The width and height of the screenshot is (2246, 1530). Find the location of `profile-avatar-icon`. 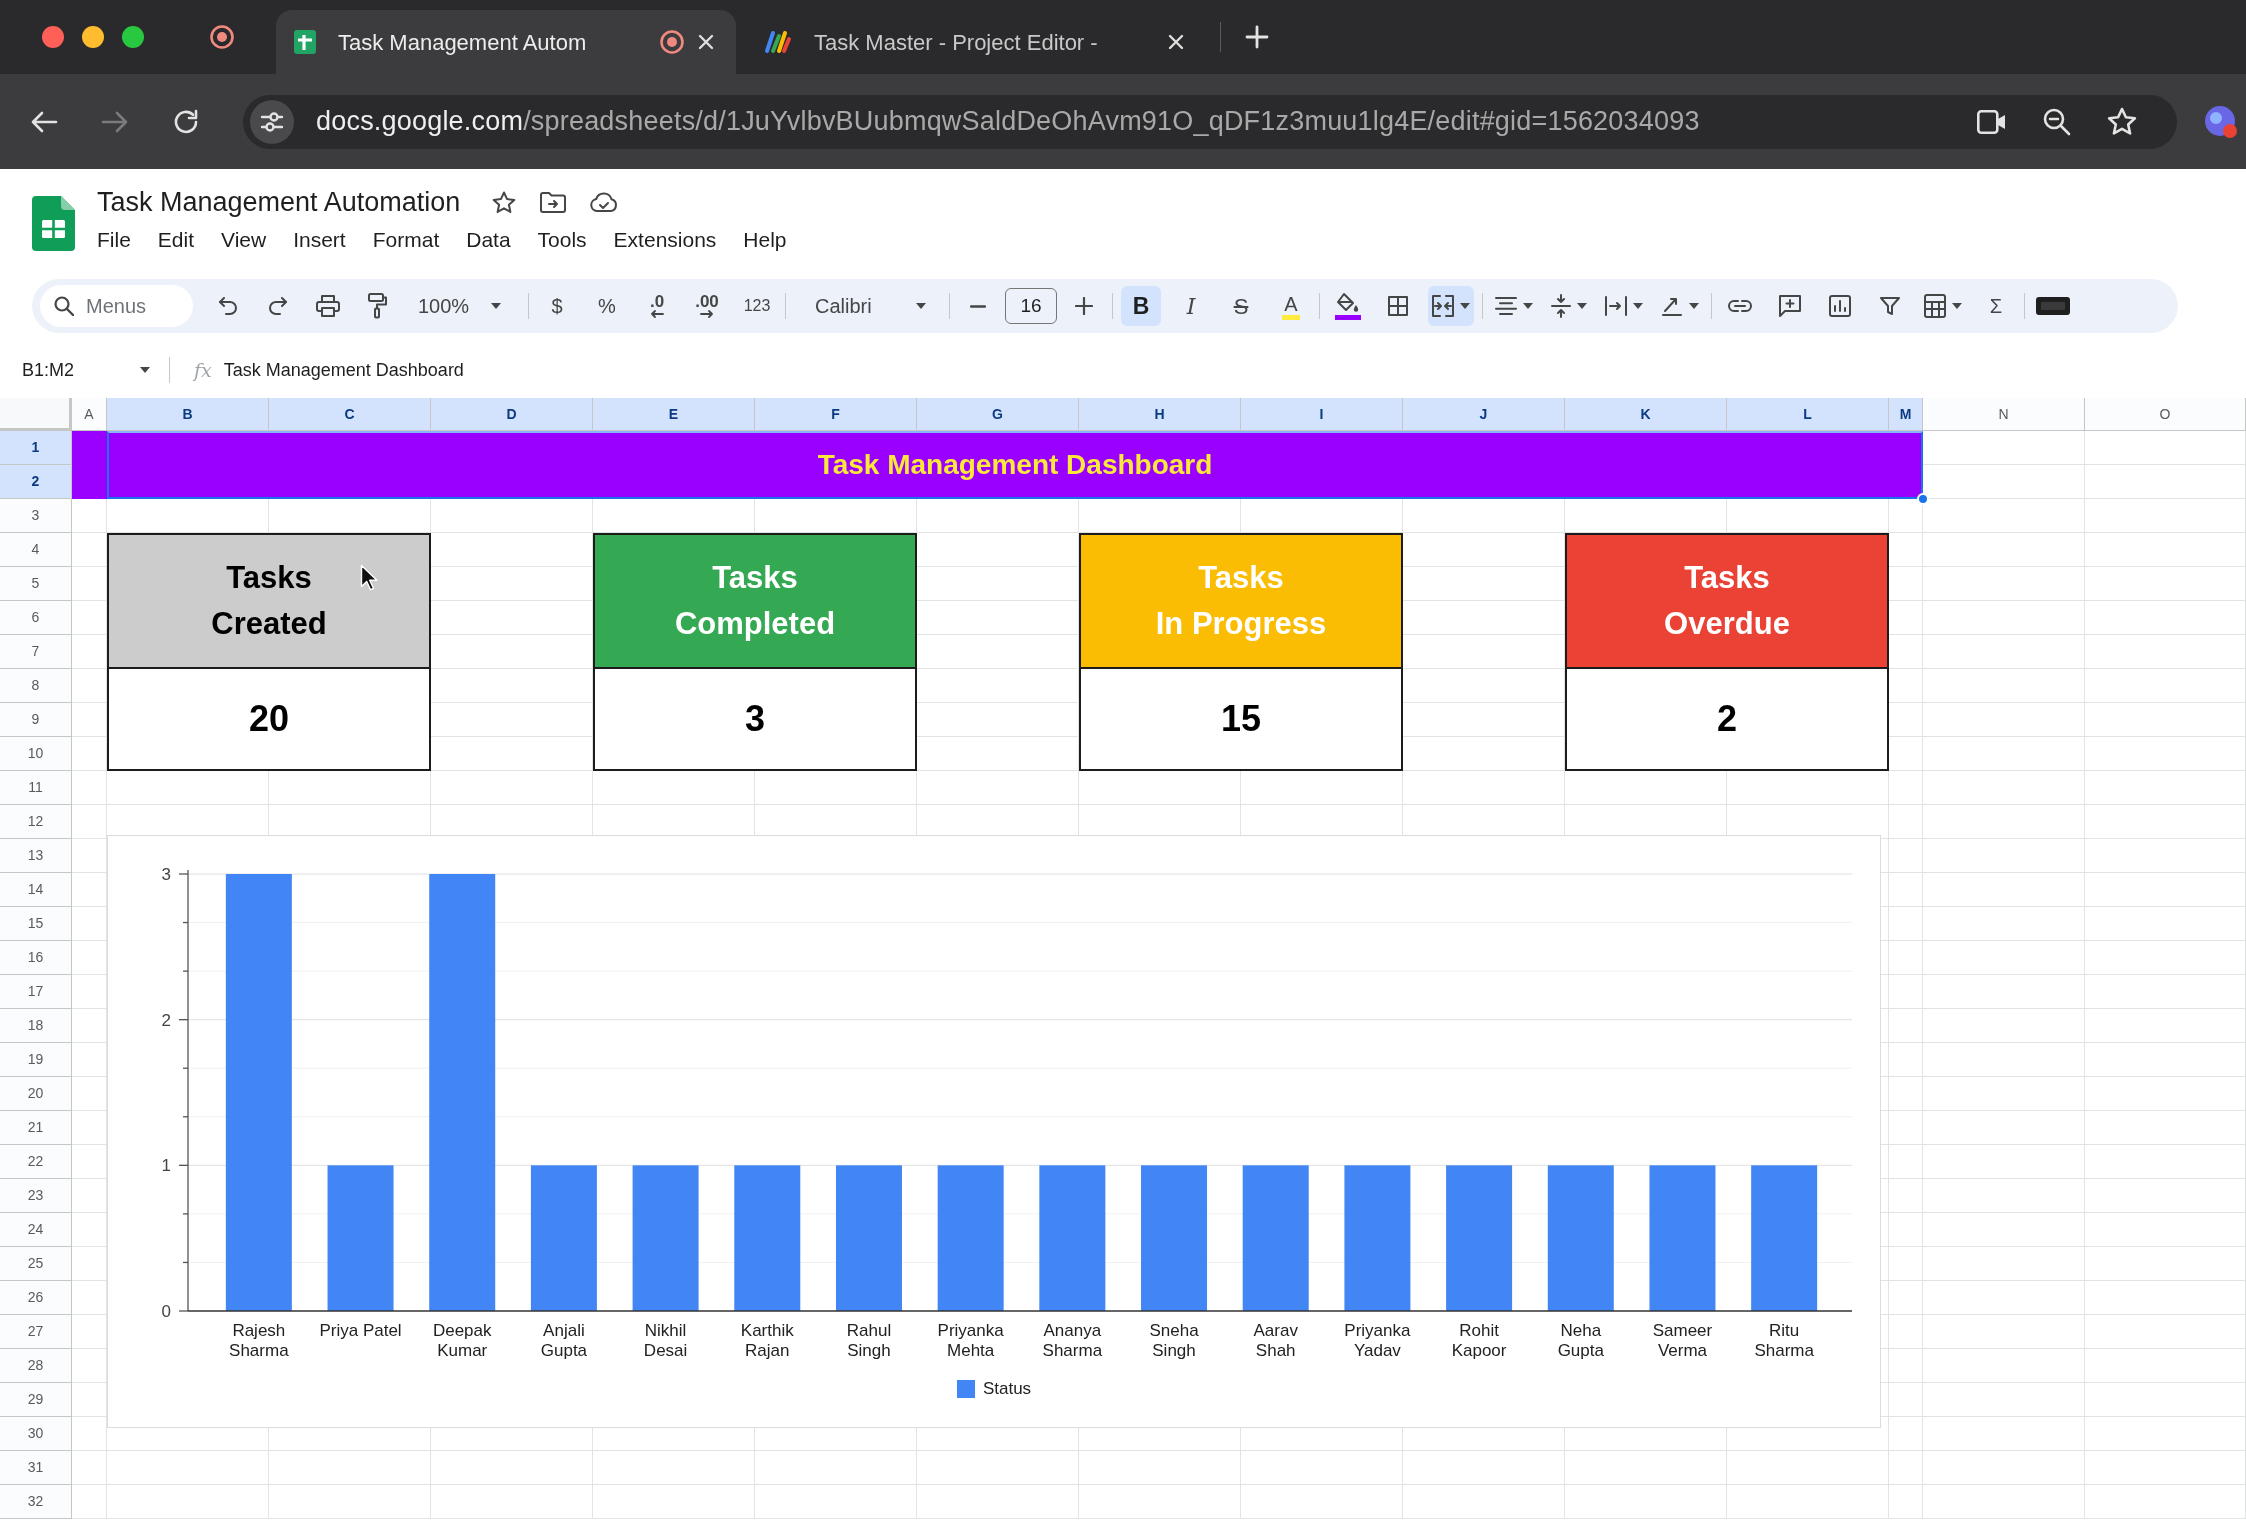

profile-avatar-icon is located at coordinates (2221, 121).